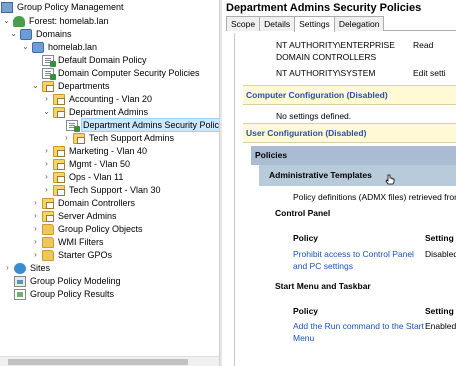  What do you see at coordinates (87, 229) in the screenshot?
I see `tree-node-gpo-objects: › Group Policy Objects` at bounding box center [87, 229].